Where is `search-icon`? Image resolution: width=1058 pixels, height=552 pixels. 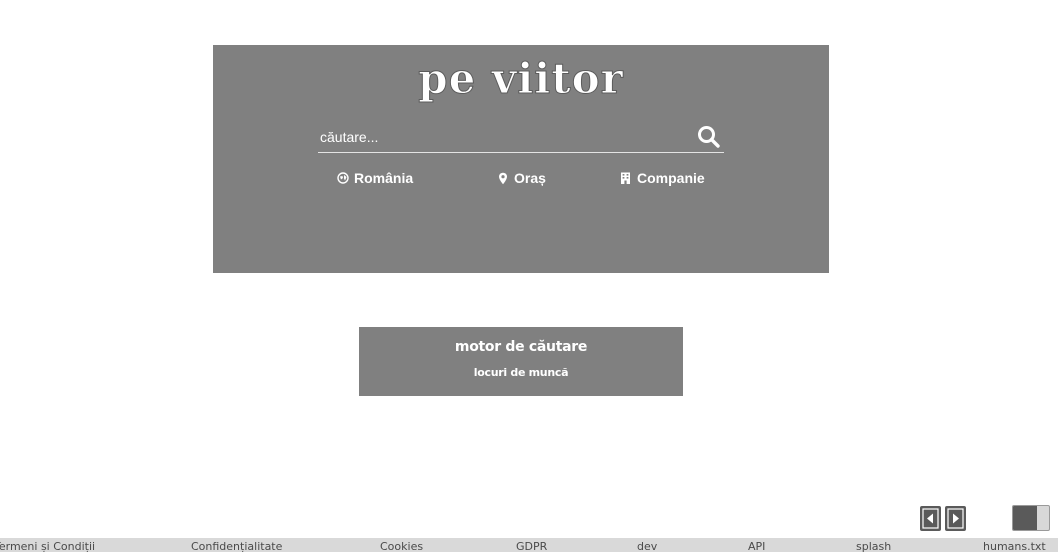 search-icon is located at coordinates (709, 137).